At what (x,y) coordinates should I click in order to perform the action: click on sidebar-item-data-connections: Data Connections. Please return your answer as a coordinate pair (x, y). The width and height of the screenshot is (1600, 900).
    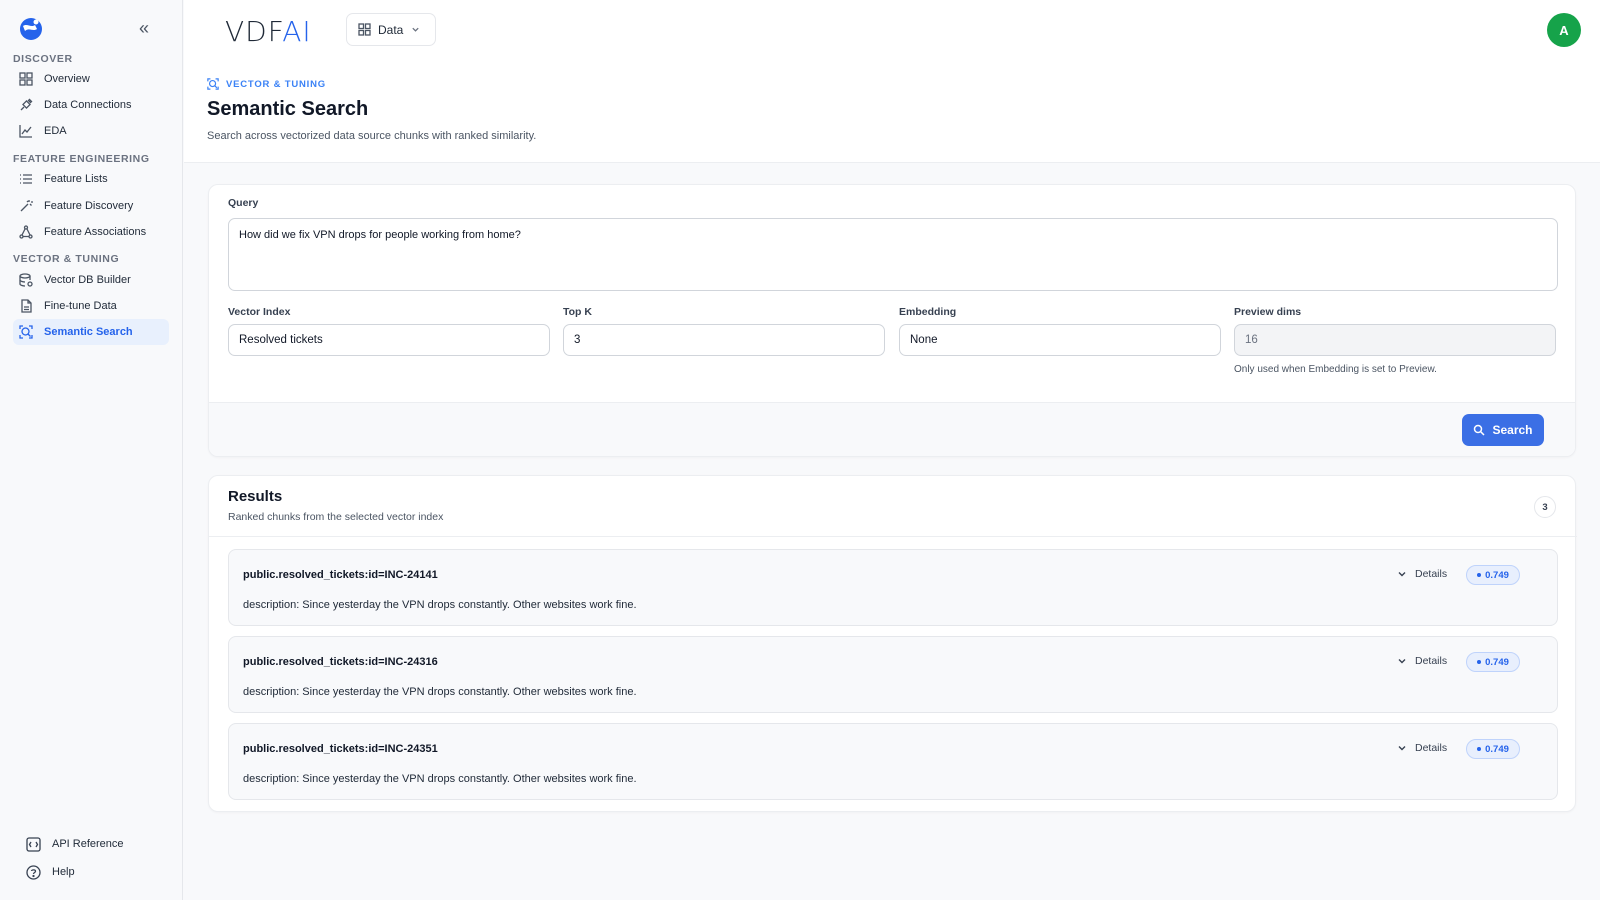
    Looking at the image, I should click on (91, 105).